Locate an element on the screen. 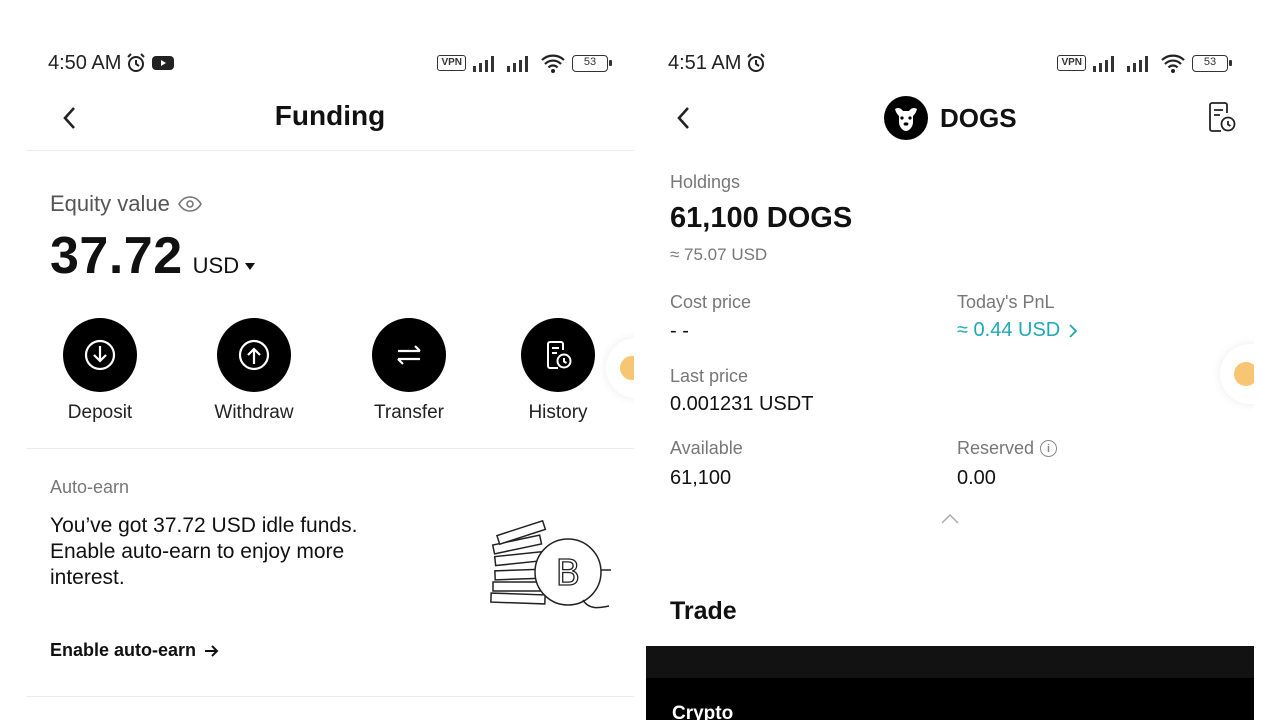 The width and height of the screenshot is (1280, 720). enable-auto-earn-label: Enable auto-earn is located at coordinates (123, 650).